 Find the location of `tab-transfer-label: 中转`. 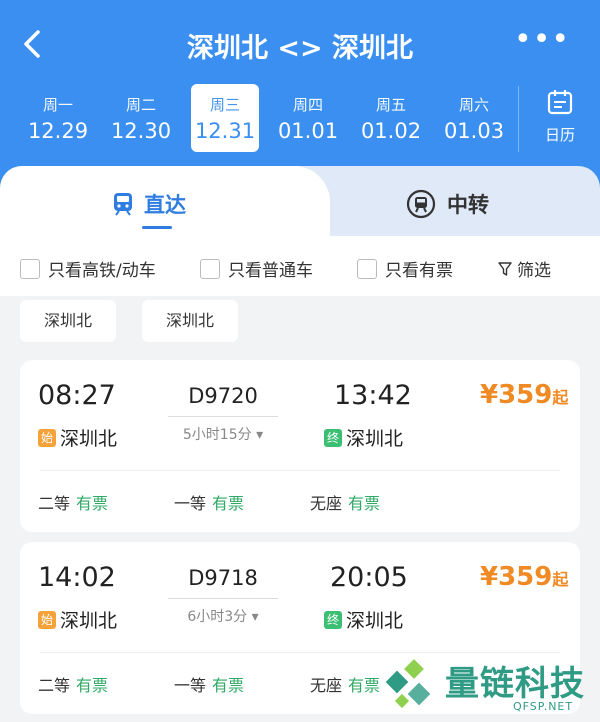

tab-transfer-label: 中转 is located at coordinates (468, 205).